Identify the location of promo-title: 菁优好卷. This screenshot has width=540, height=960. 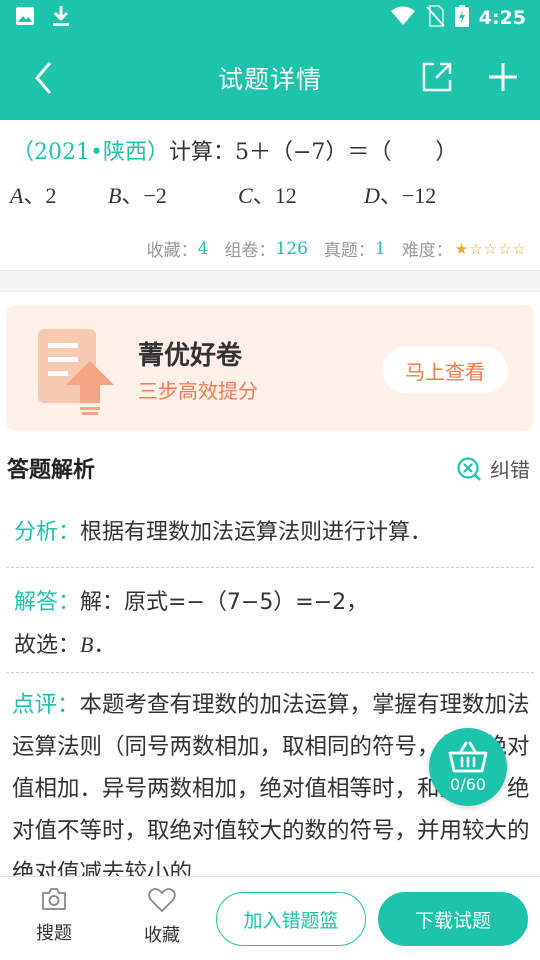
(190, 356).